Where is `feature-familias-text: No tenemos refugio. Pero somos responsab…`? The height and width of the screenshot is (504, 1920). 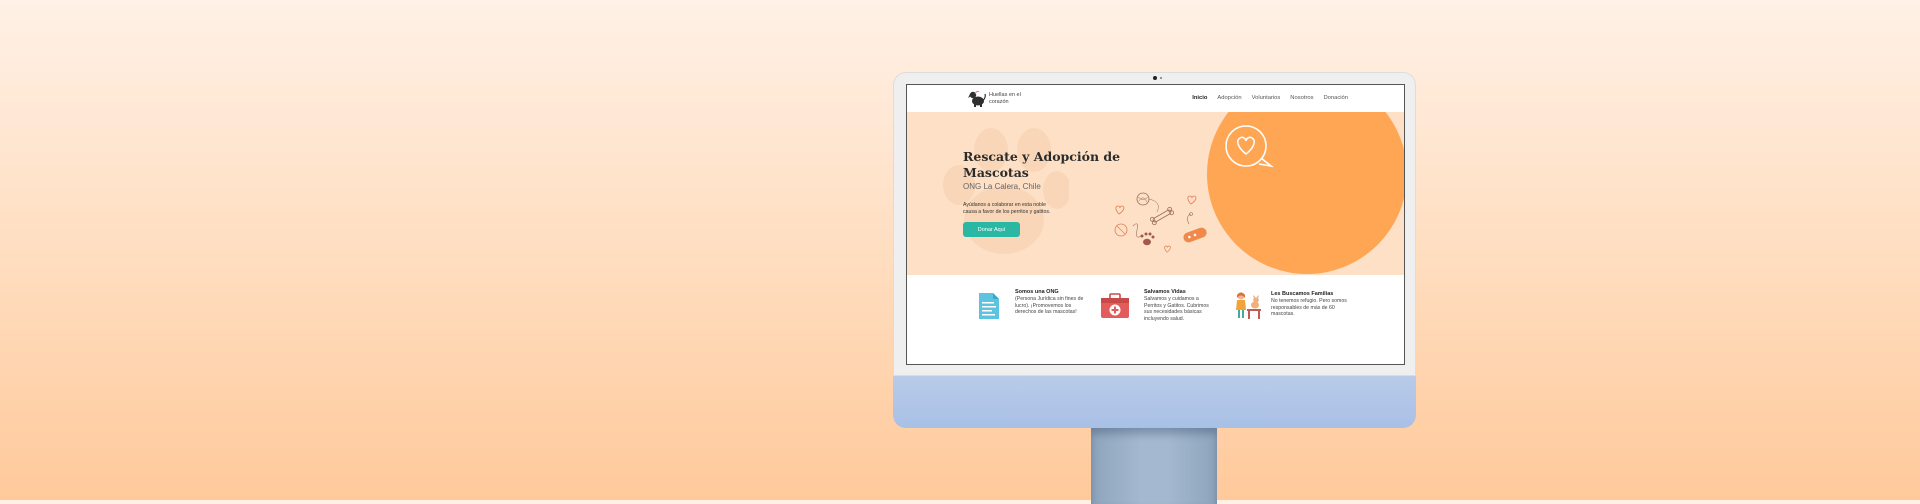
feature-familias-text: No tenemos refugio. Pero somos responsab… is located at coordinates (1309, 308).